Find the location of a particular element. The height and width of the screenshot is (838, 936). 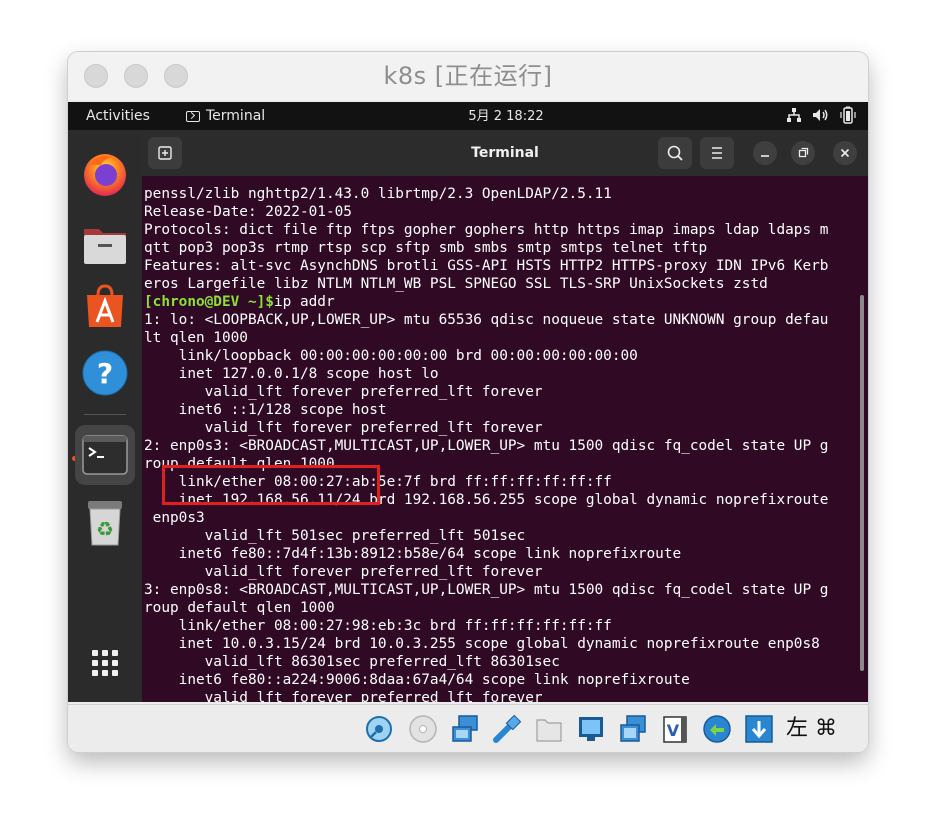

close-button is located at coordinates (845, 153).